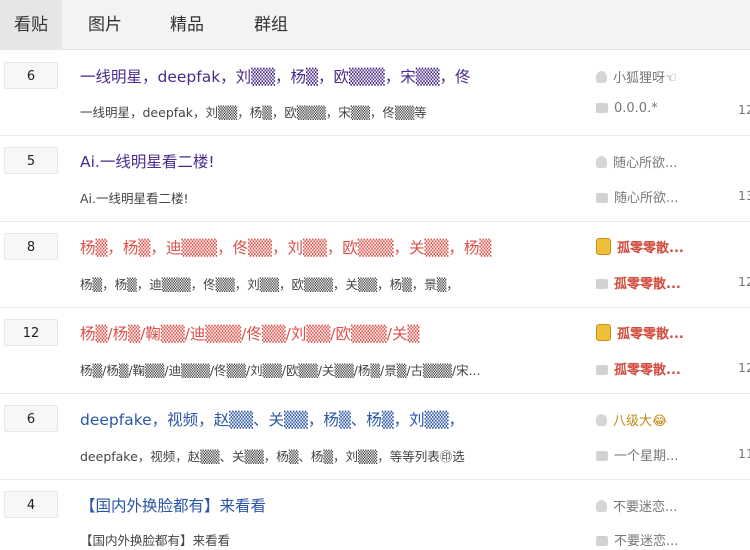 Image resolution: width=750 pixels, height=550 pixels. What do you see at coordinates (31, 332) in the screenshot?
I see `reply-count: 12` at bounding box center [31, 332].